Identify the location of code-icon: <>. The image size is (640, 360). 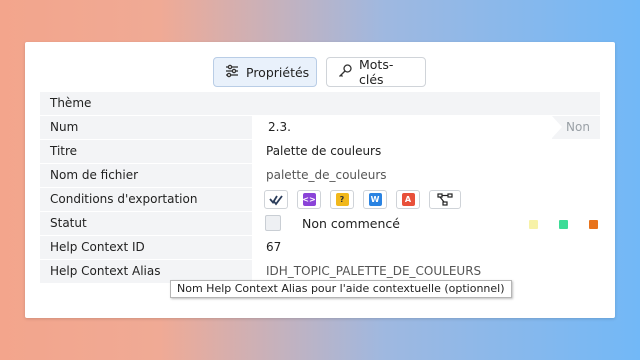
(309, 199).